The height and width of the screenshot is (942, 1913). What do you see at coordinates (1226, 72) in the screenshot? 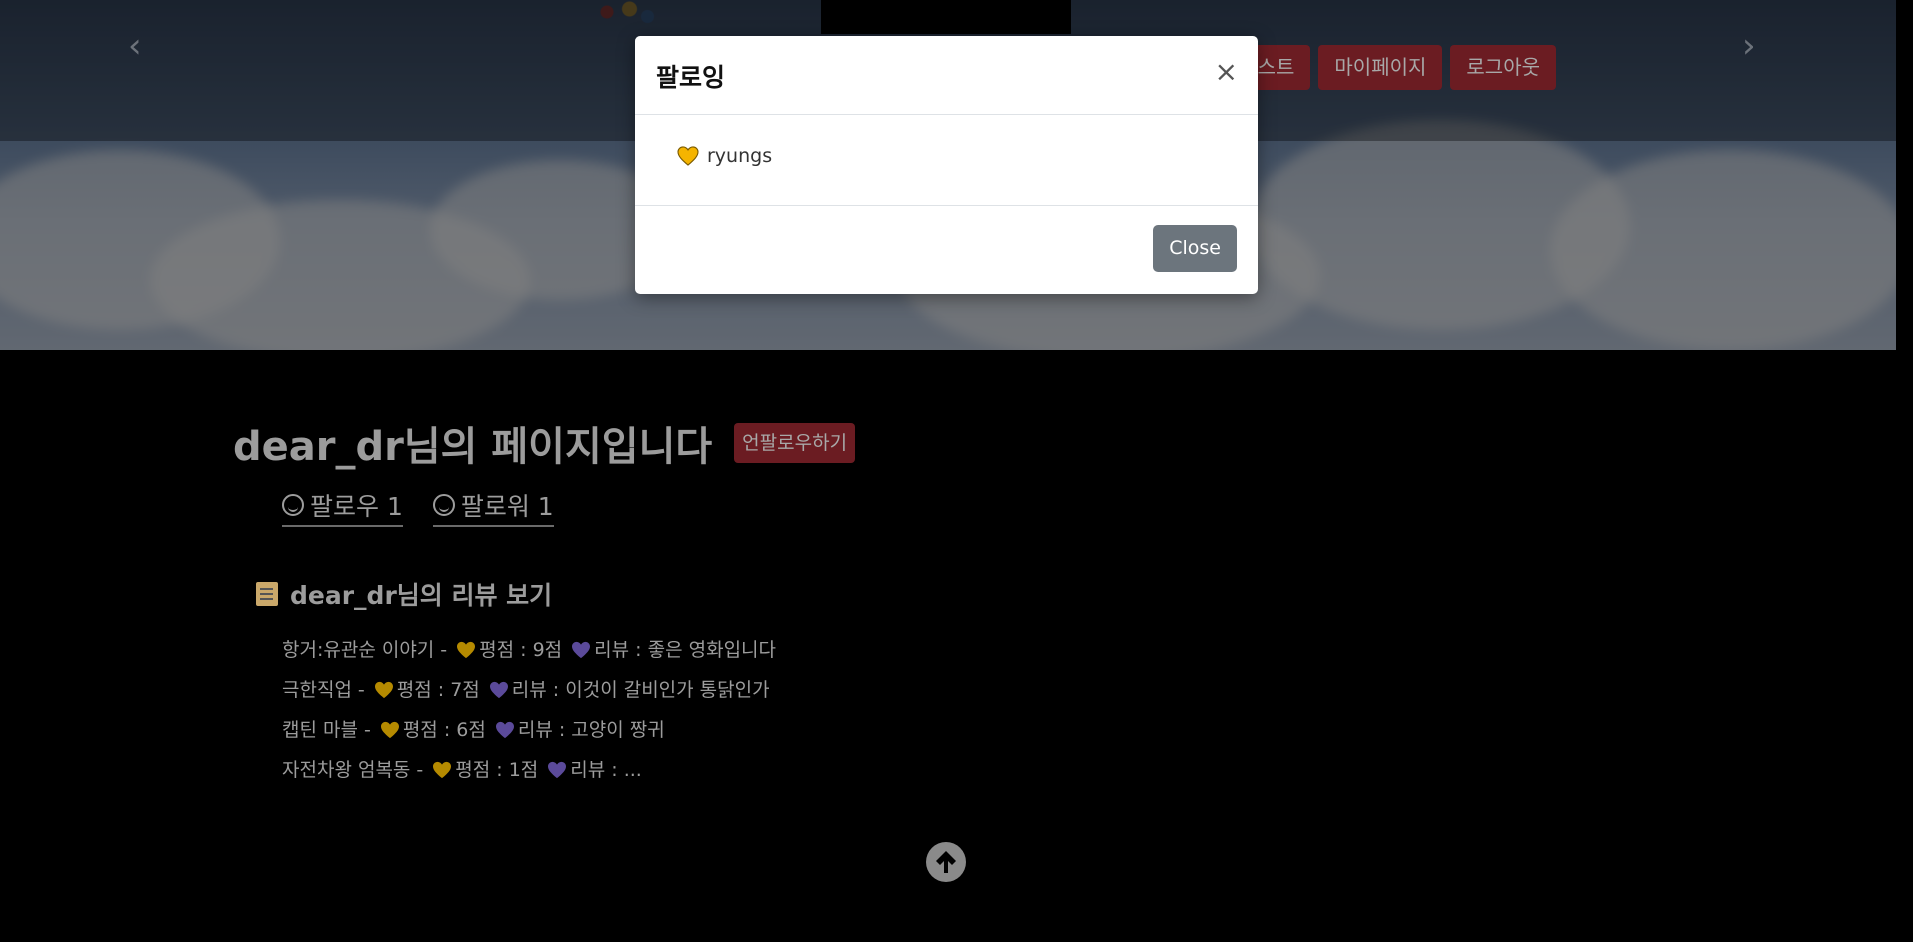
I see `close-icon: ×` at bounding box center [1226, 72].